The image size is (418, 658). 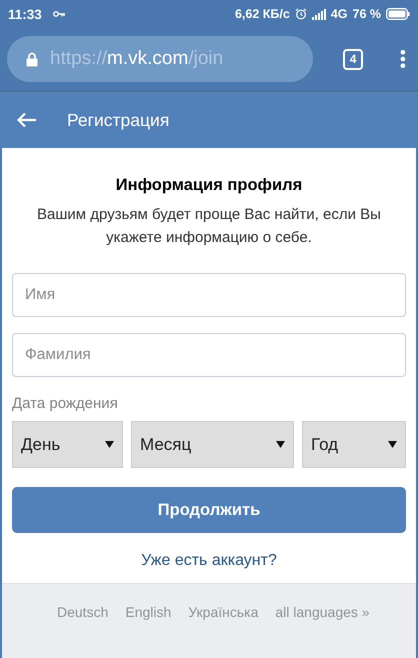 What do you see at coordinates (209, 185) in the screenshot?
I see `section-title: Информация профиля` at bounding box center [209, 185].